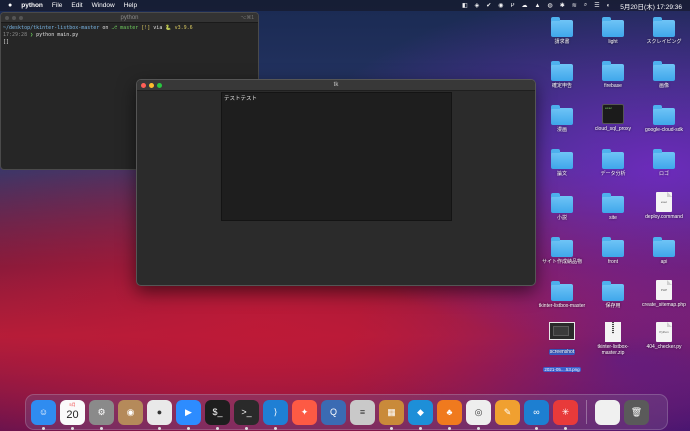 The image size is (690, 431). Describe the element at coordinates (477, 5) in the screenshot. I see `python-status-icon: ◈` at that location.